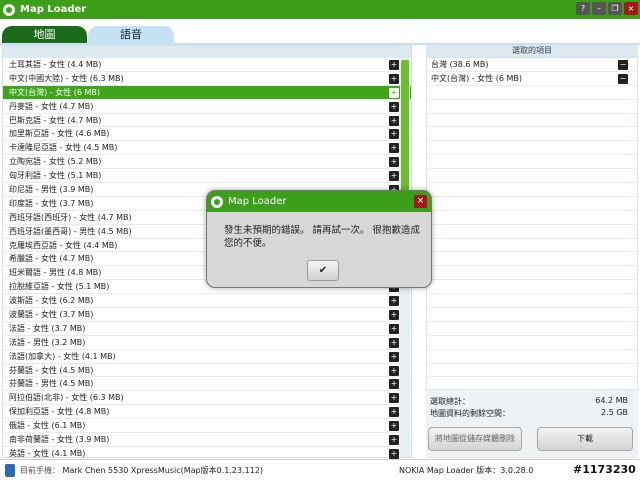 The image size is (640, 480). I want to click on voice-row: 保加利亞語 - 女性 (4.8 MB) +, so click(207, 412).